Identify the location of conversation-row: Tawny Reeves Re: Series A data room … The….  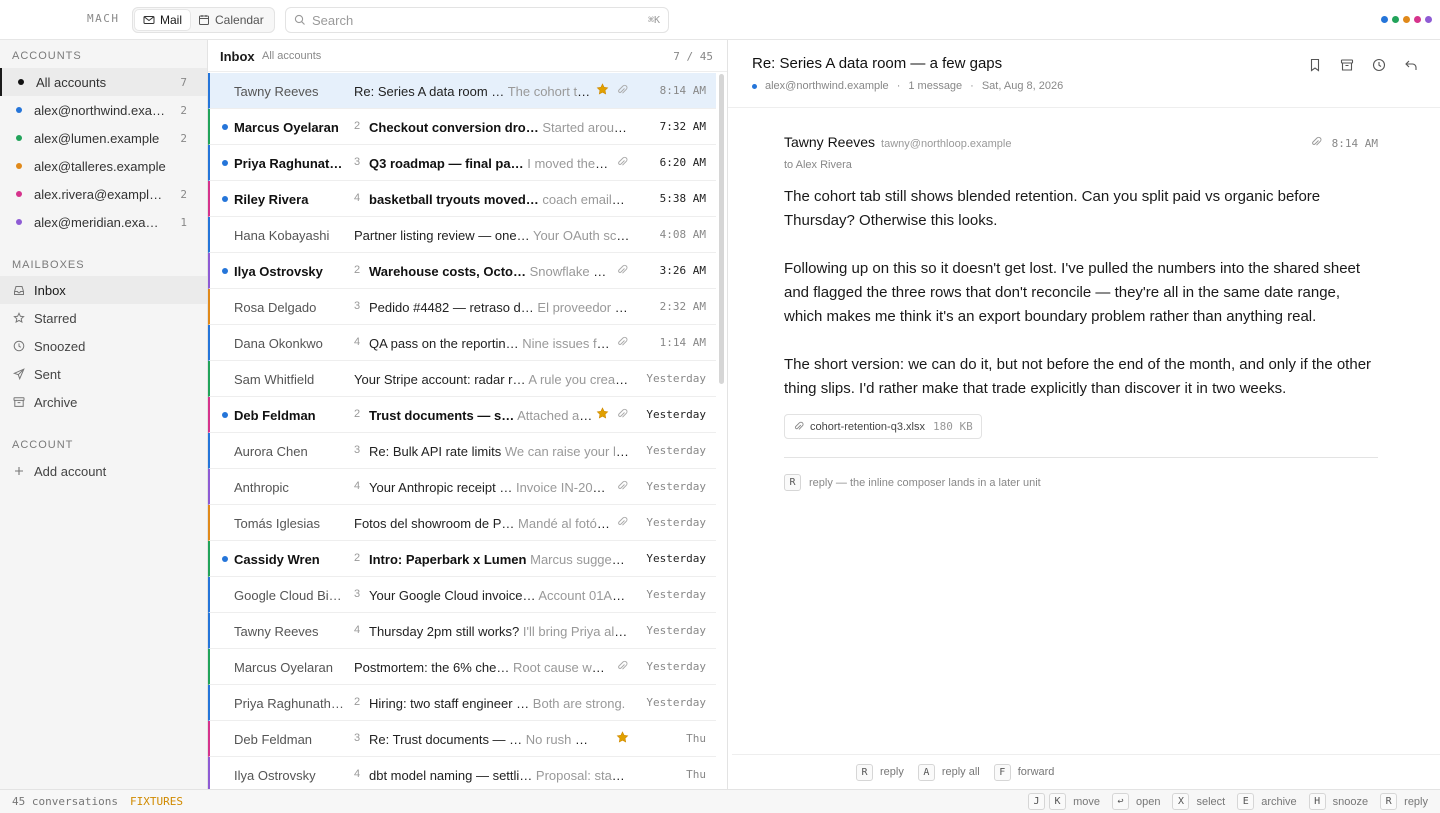
(462, 91).